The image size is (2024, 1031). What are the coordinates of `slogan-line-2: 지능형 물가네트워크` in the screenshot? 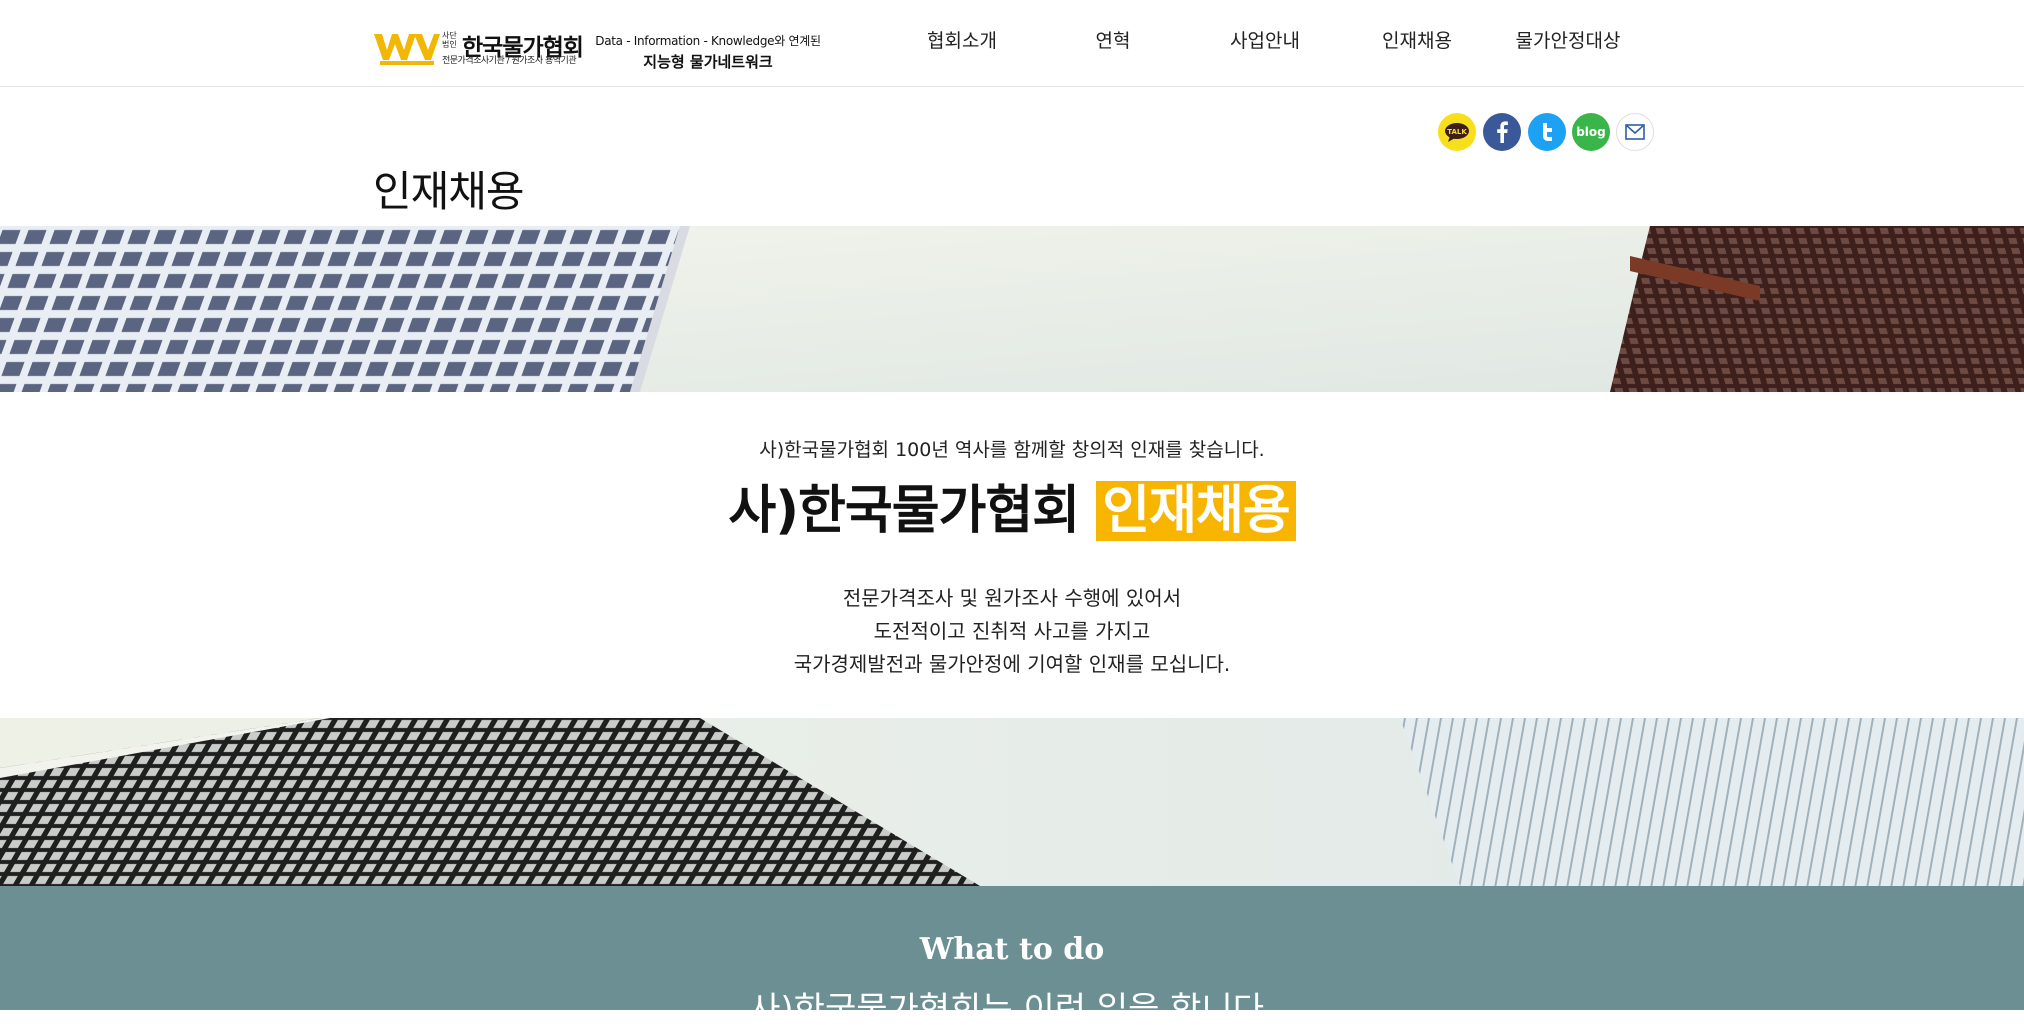 It's located at (708, 62).